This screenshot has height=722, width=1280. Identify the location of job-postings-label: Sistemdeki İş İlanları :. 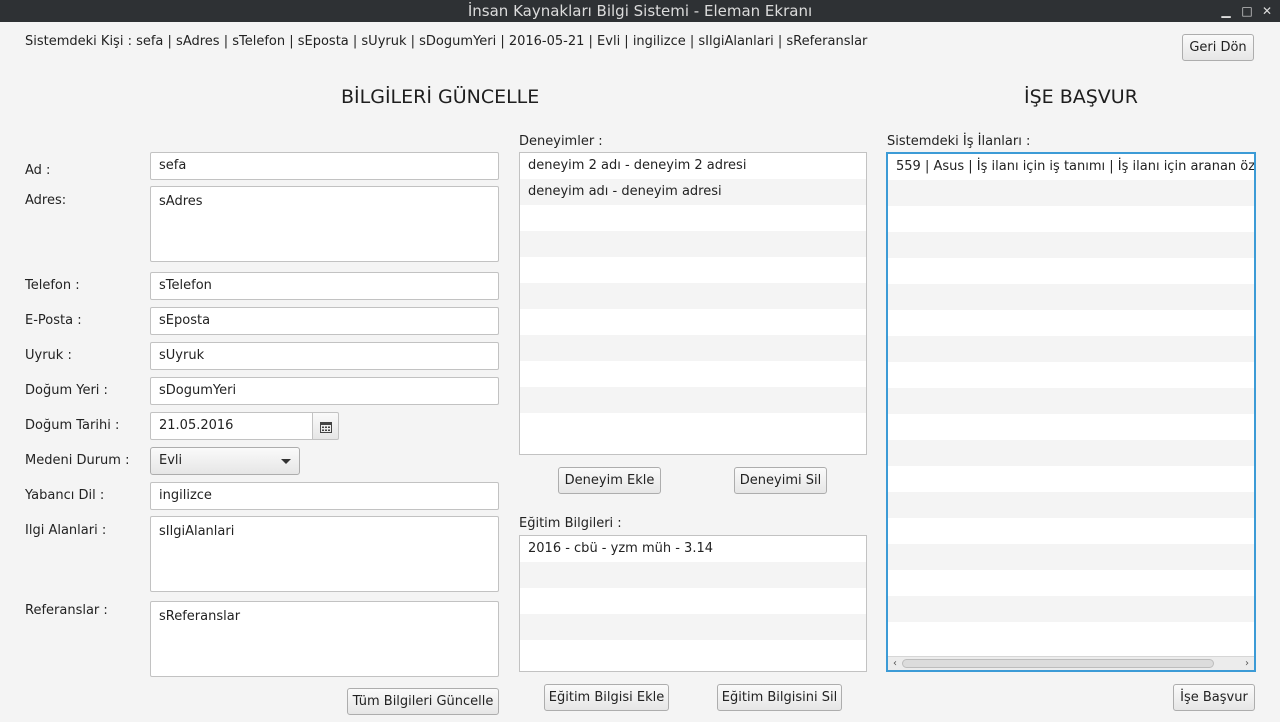
(959, 141).